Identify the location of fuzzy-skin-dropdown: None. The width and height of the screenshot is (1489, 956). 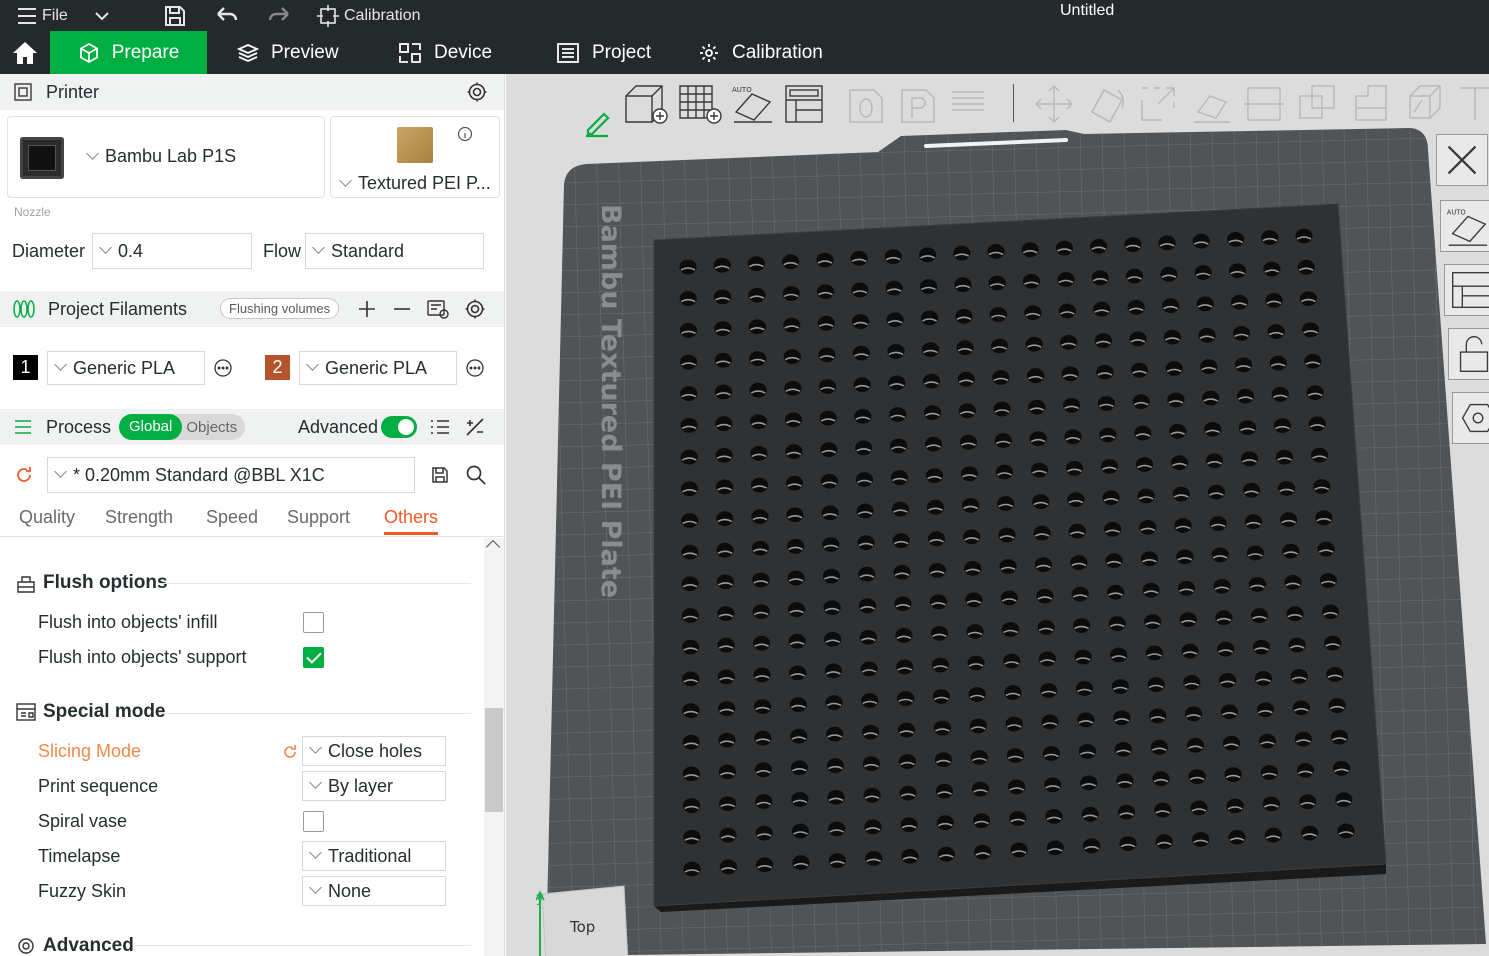
(374, 891).